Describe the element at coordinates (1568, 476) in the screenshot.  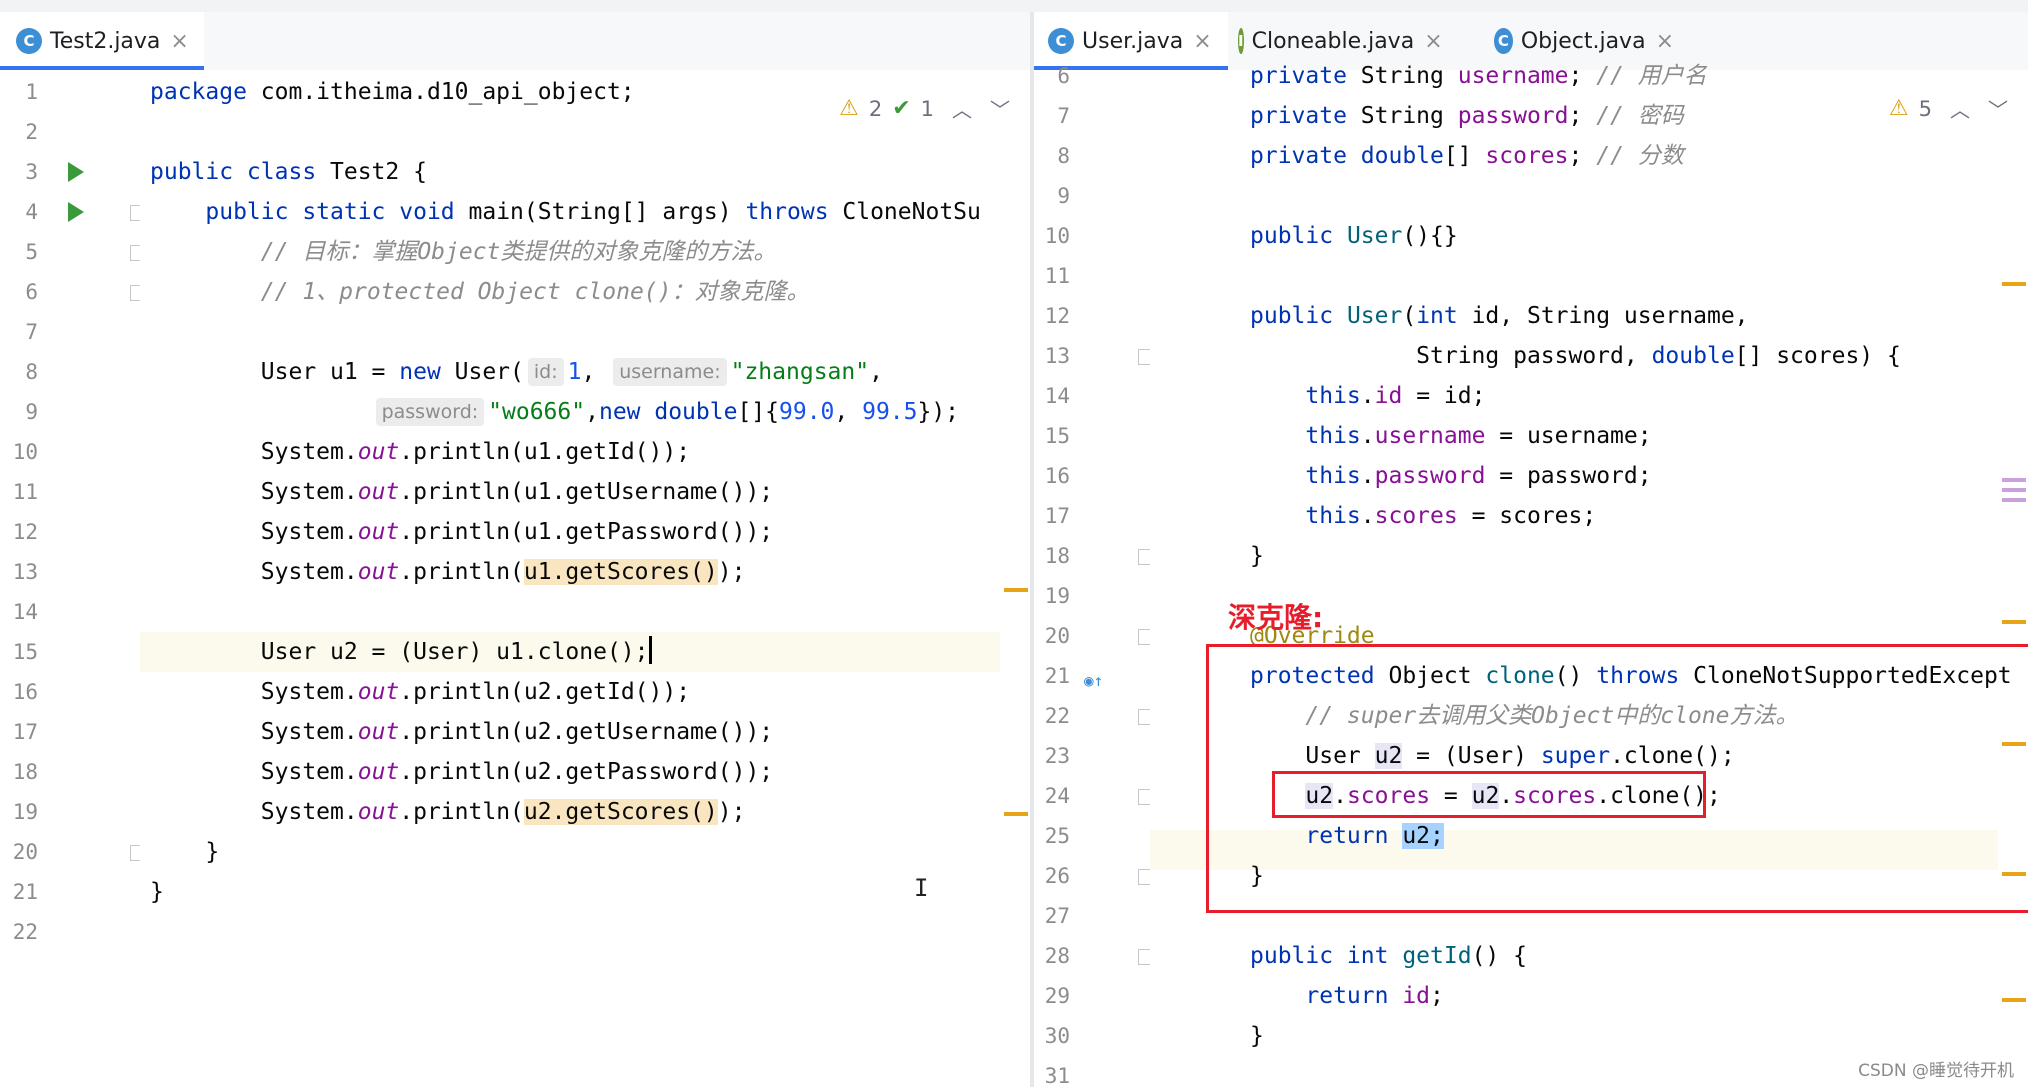
I see `code-token: = password;` at that location.